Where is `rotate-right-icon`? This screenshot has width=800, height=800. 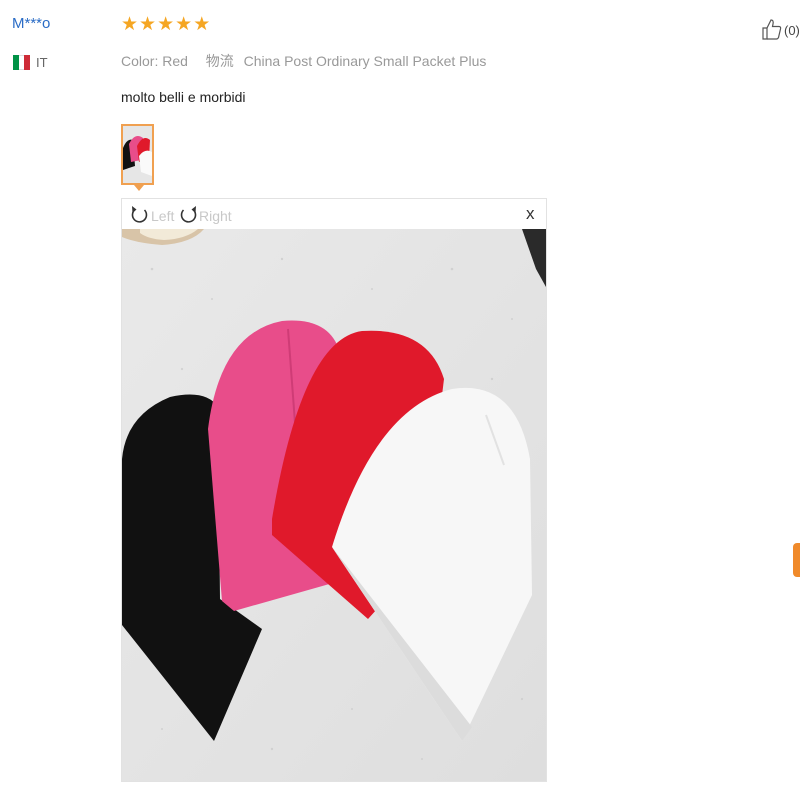
rotate-right-icon is located at coordinates (188, 215).